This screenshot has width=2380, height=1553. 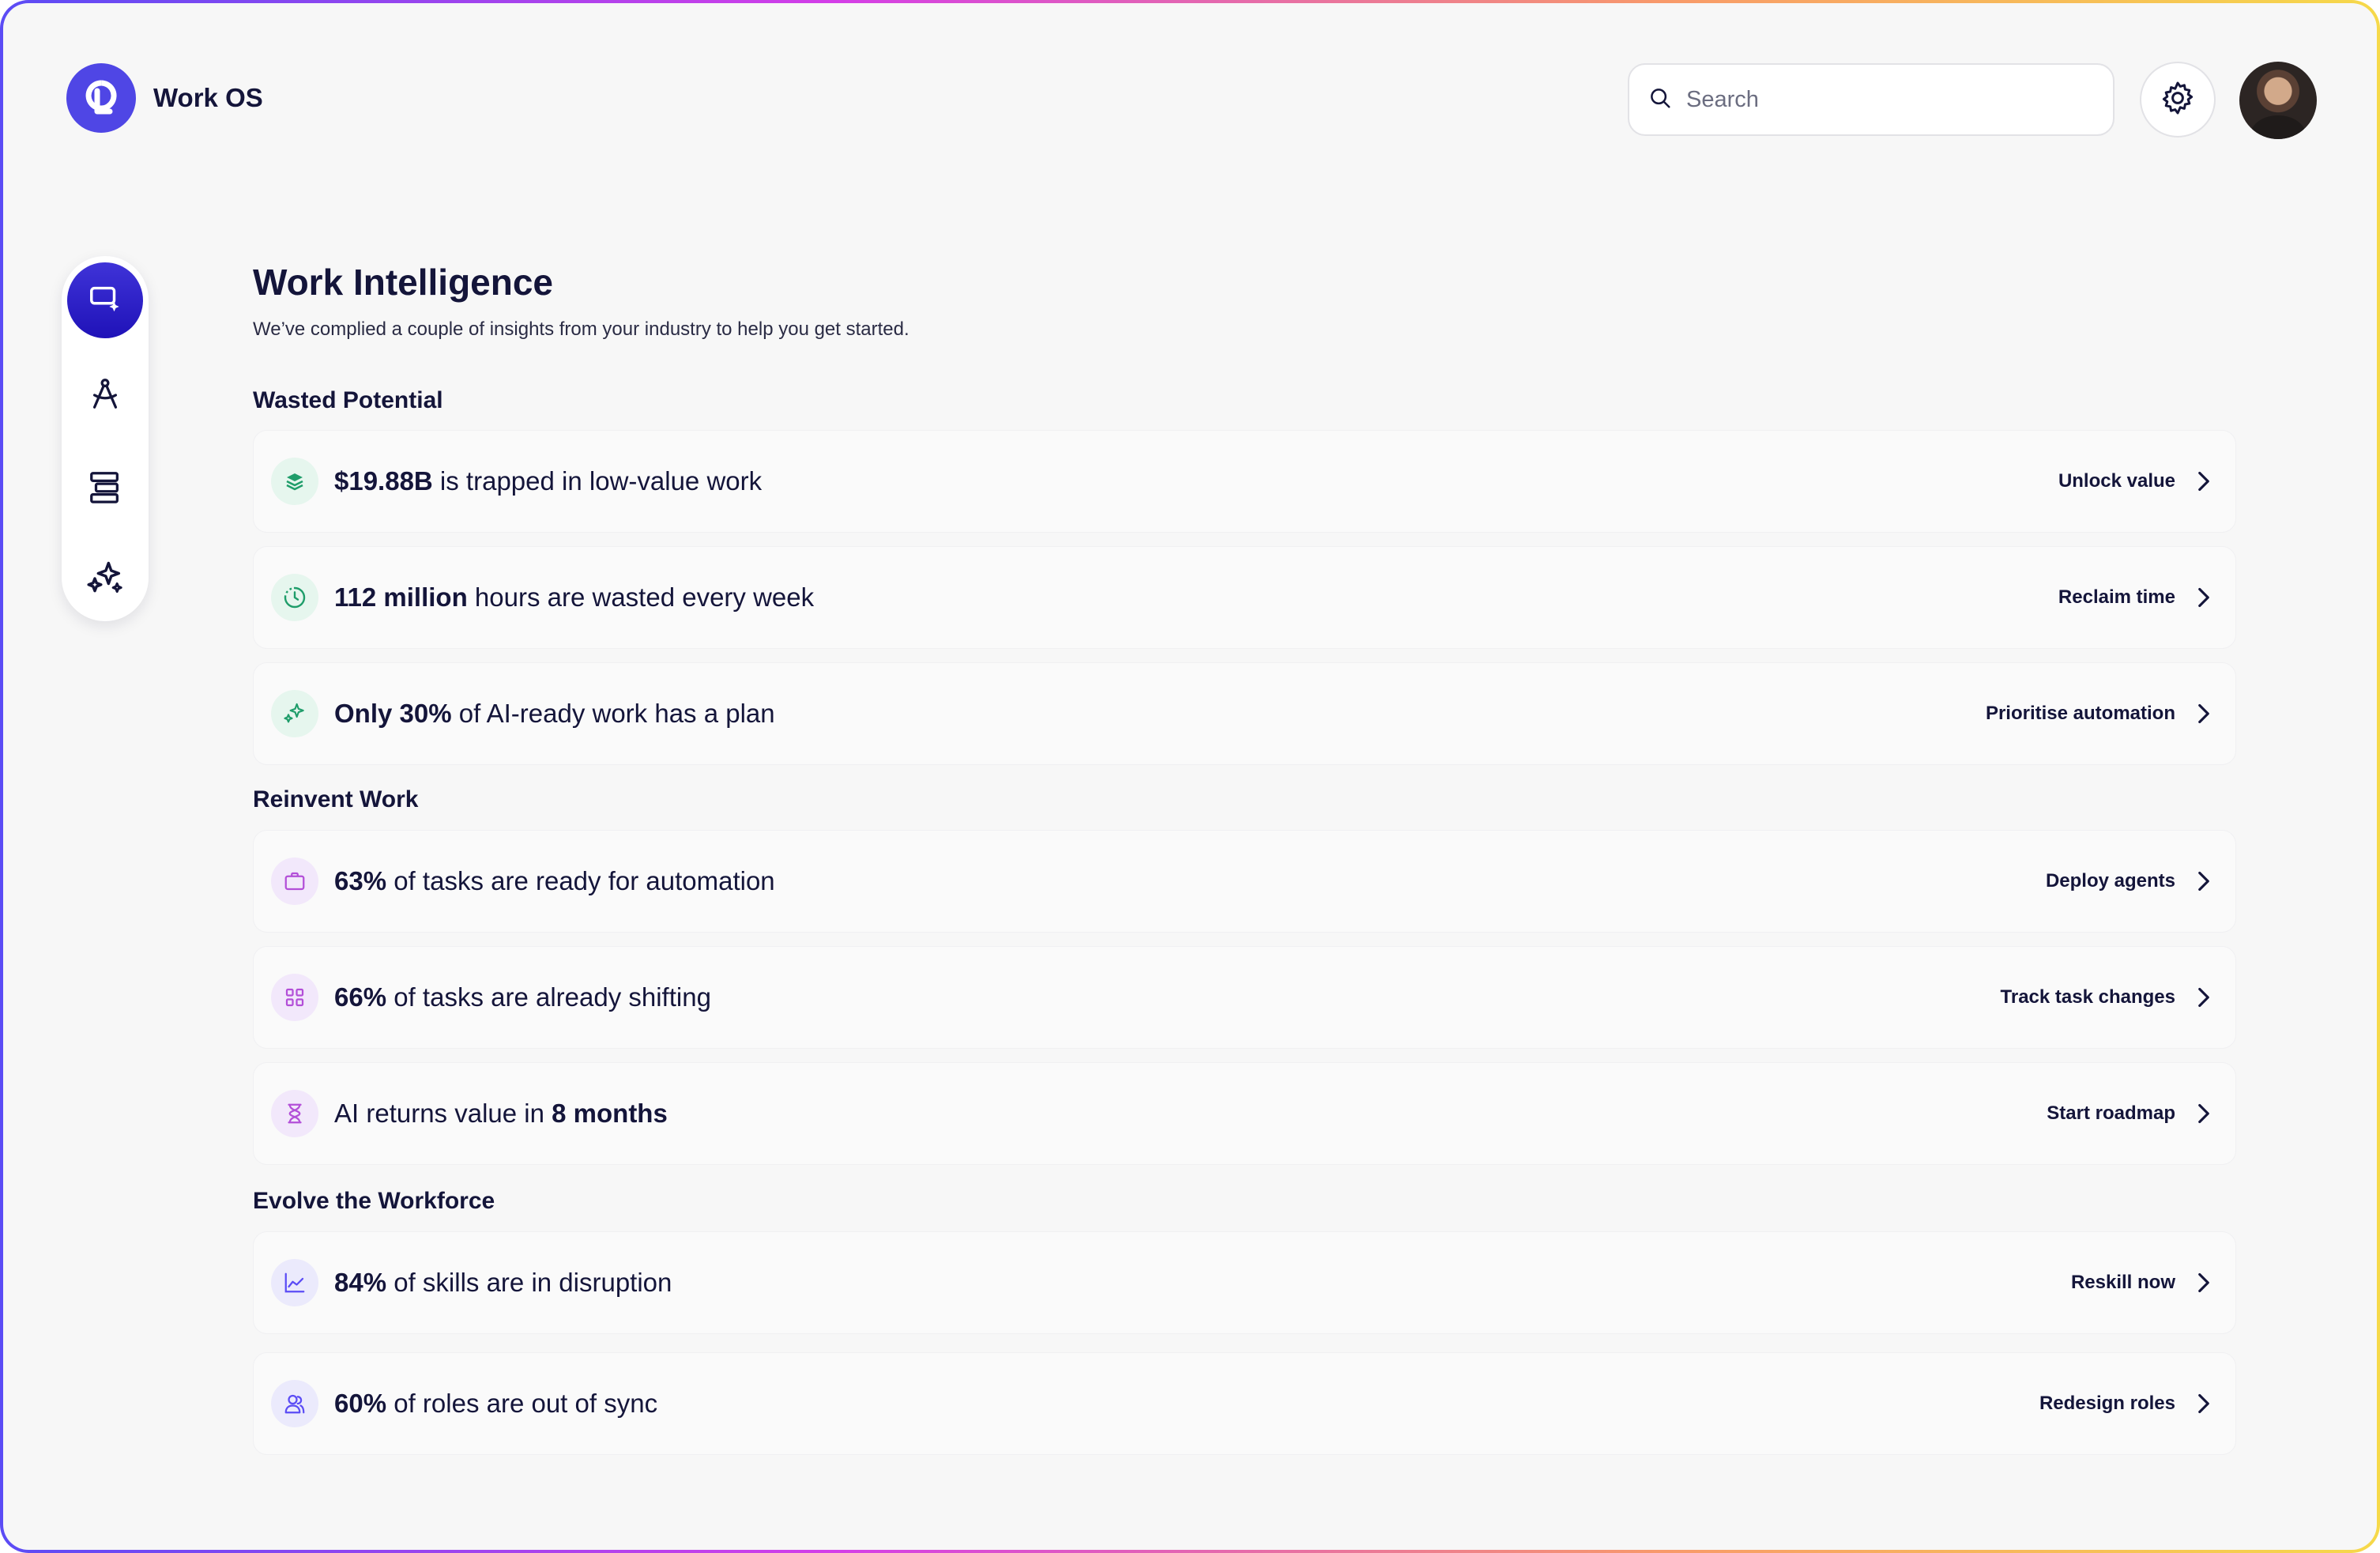 What do you see at coordinates (2107, 1404) in the screenshot?
I see `redesign-roles-link: Redesign roles` at bounding box center [2107, 1404].